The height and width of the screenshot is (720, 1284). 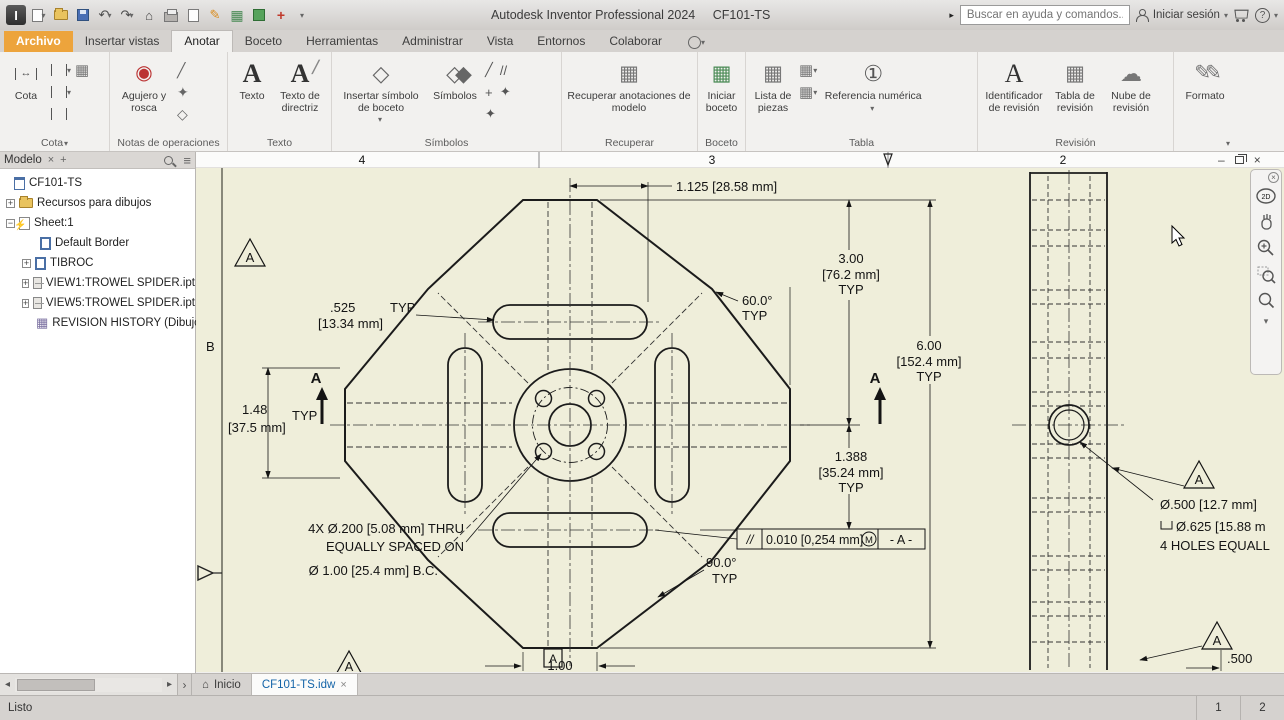 What do you see at coordinates (1266, 300) in the screenshot?
I see `zoom-all-button` at bounding box center [1266, 300].